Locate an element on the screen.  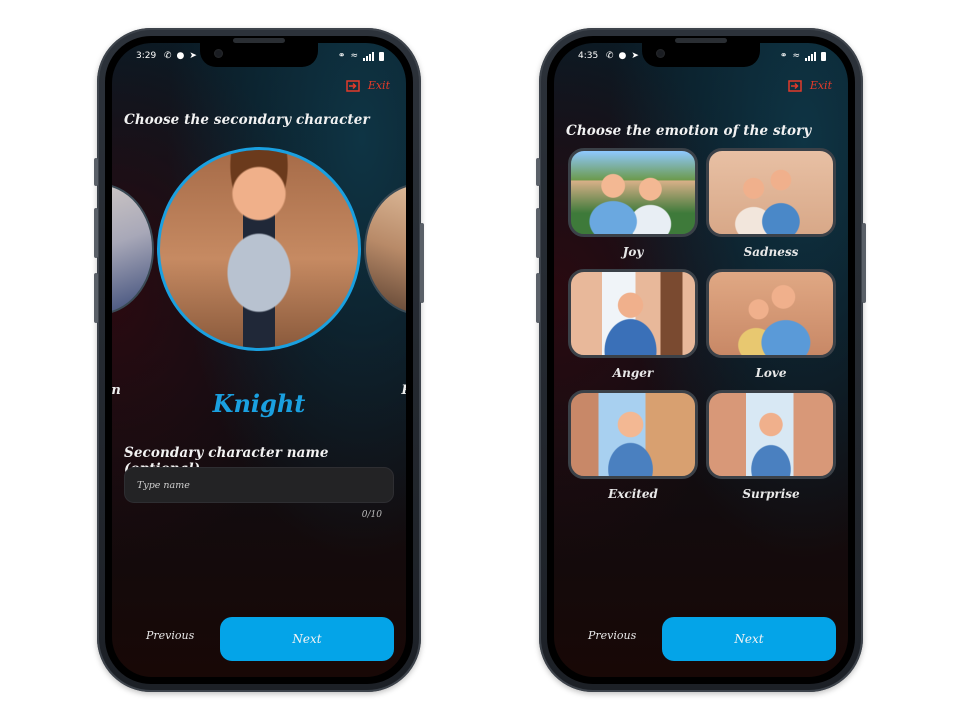
character-count: 0/10 is located at coordinates (371, 515).